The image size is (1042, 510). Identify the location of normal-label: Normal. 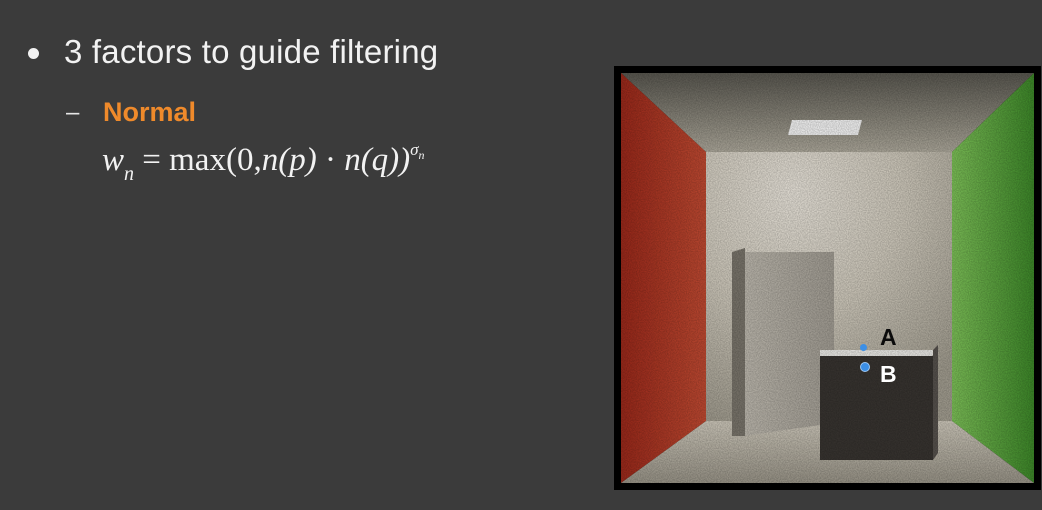
(150, 112).